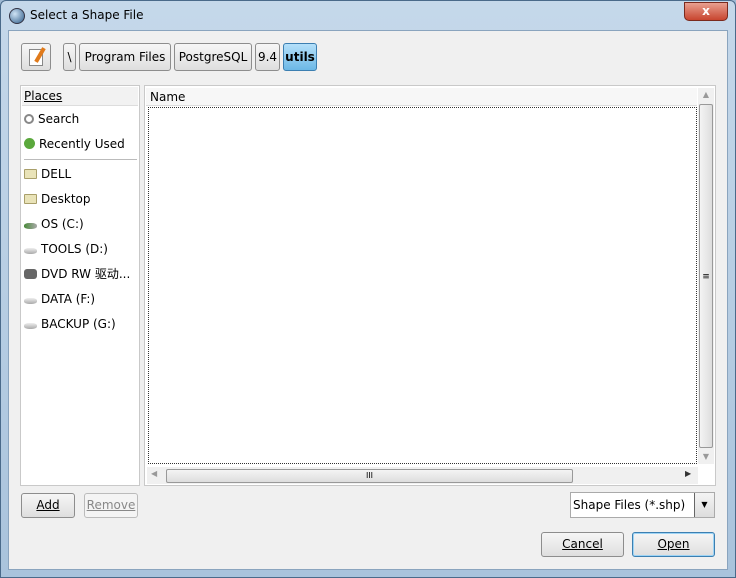  I want to click on vertical-scrollbar: ▲ ≡ ▼, so click(706, 276).